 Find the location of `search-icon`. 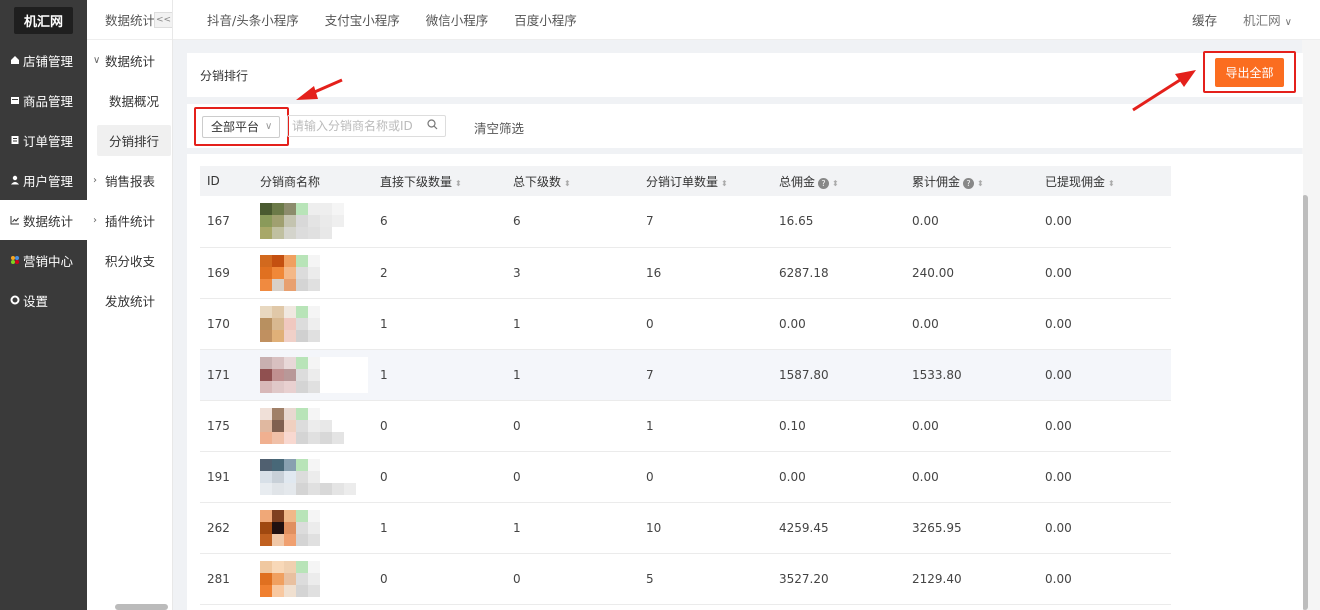

search-icon is located at coordinates (432, 126).